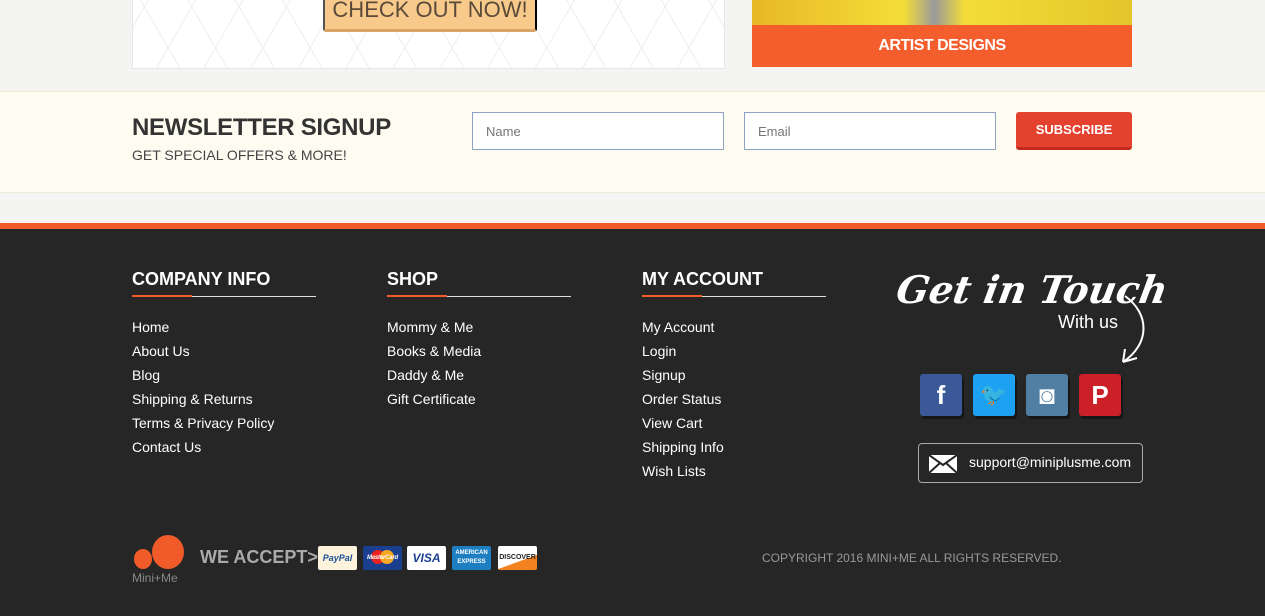  I want to click on with-us-text: With us, so click(1088, 322).